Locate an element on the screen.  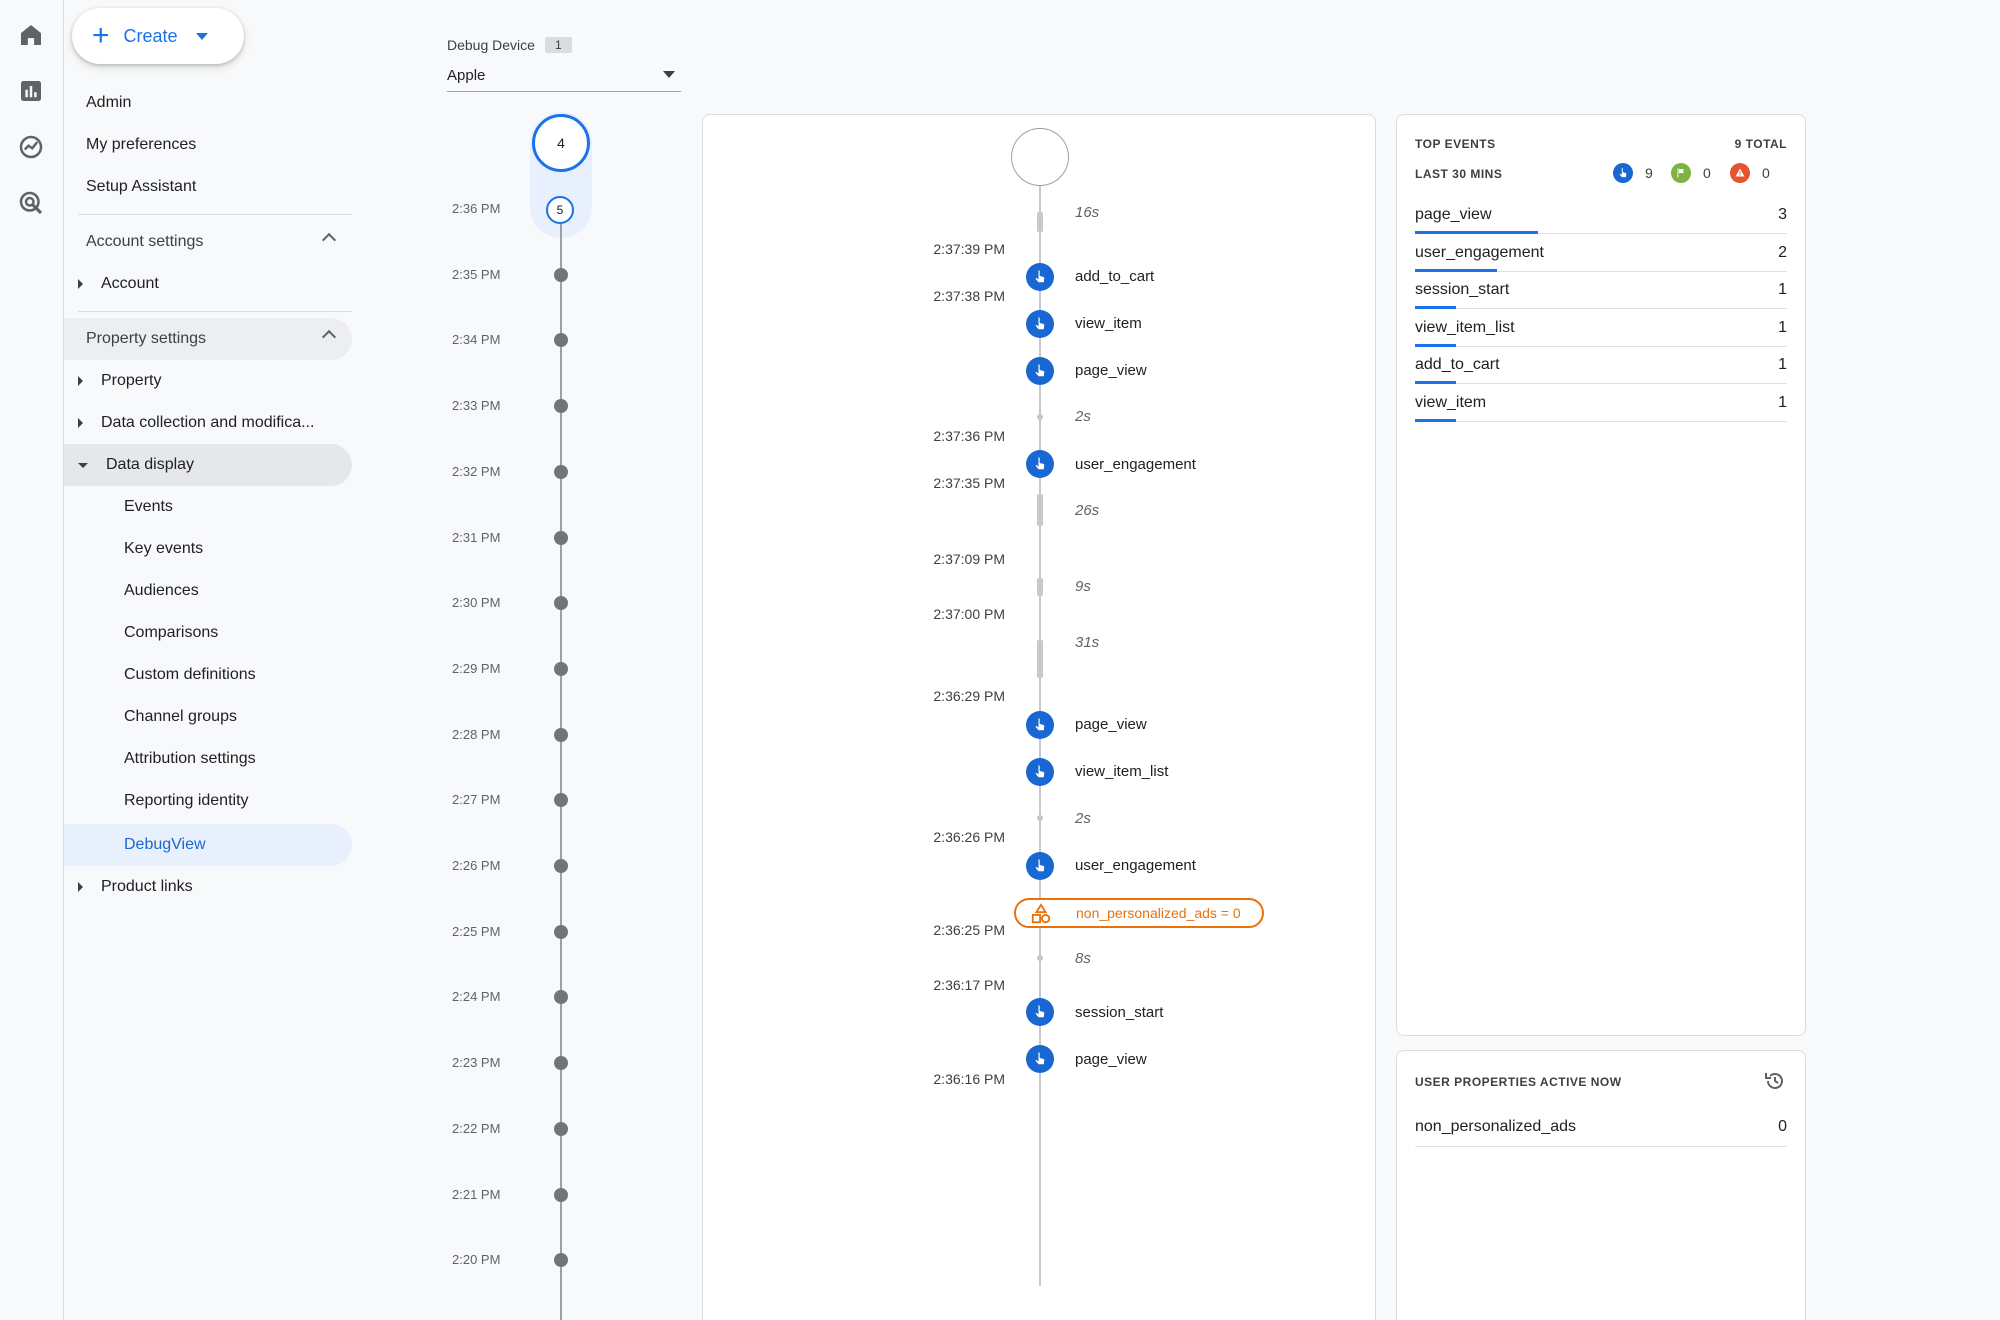
minute-label: 2:34 PM is located at coordinates (476, 340).